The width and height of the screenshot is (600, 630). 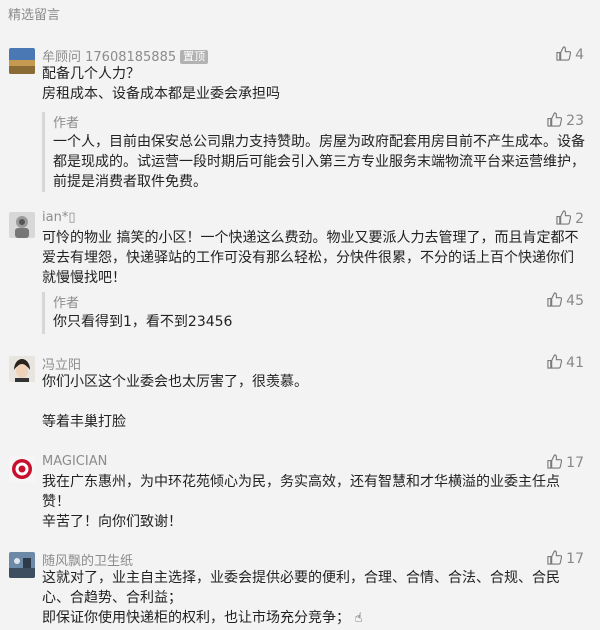 What do you see at coordinates (161, 84) in the screenshot?
I see `comment-text: 配备几个人力？ 房租成本、设备成本都是业委会承担吗` at bounding box center [161, 84].